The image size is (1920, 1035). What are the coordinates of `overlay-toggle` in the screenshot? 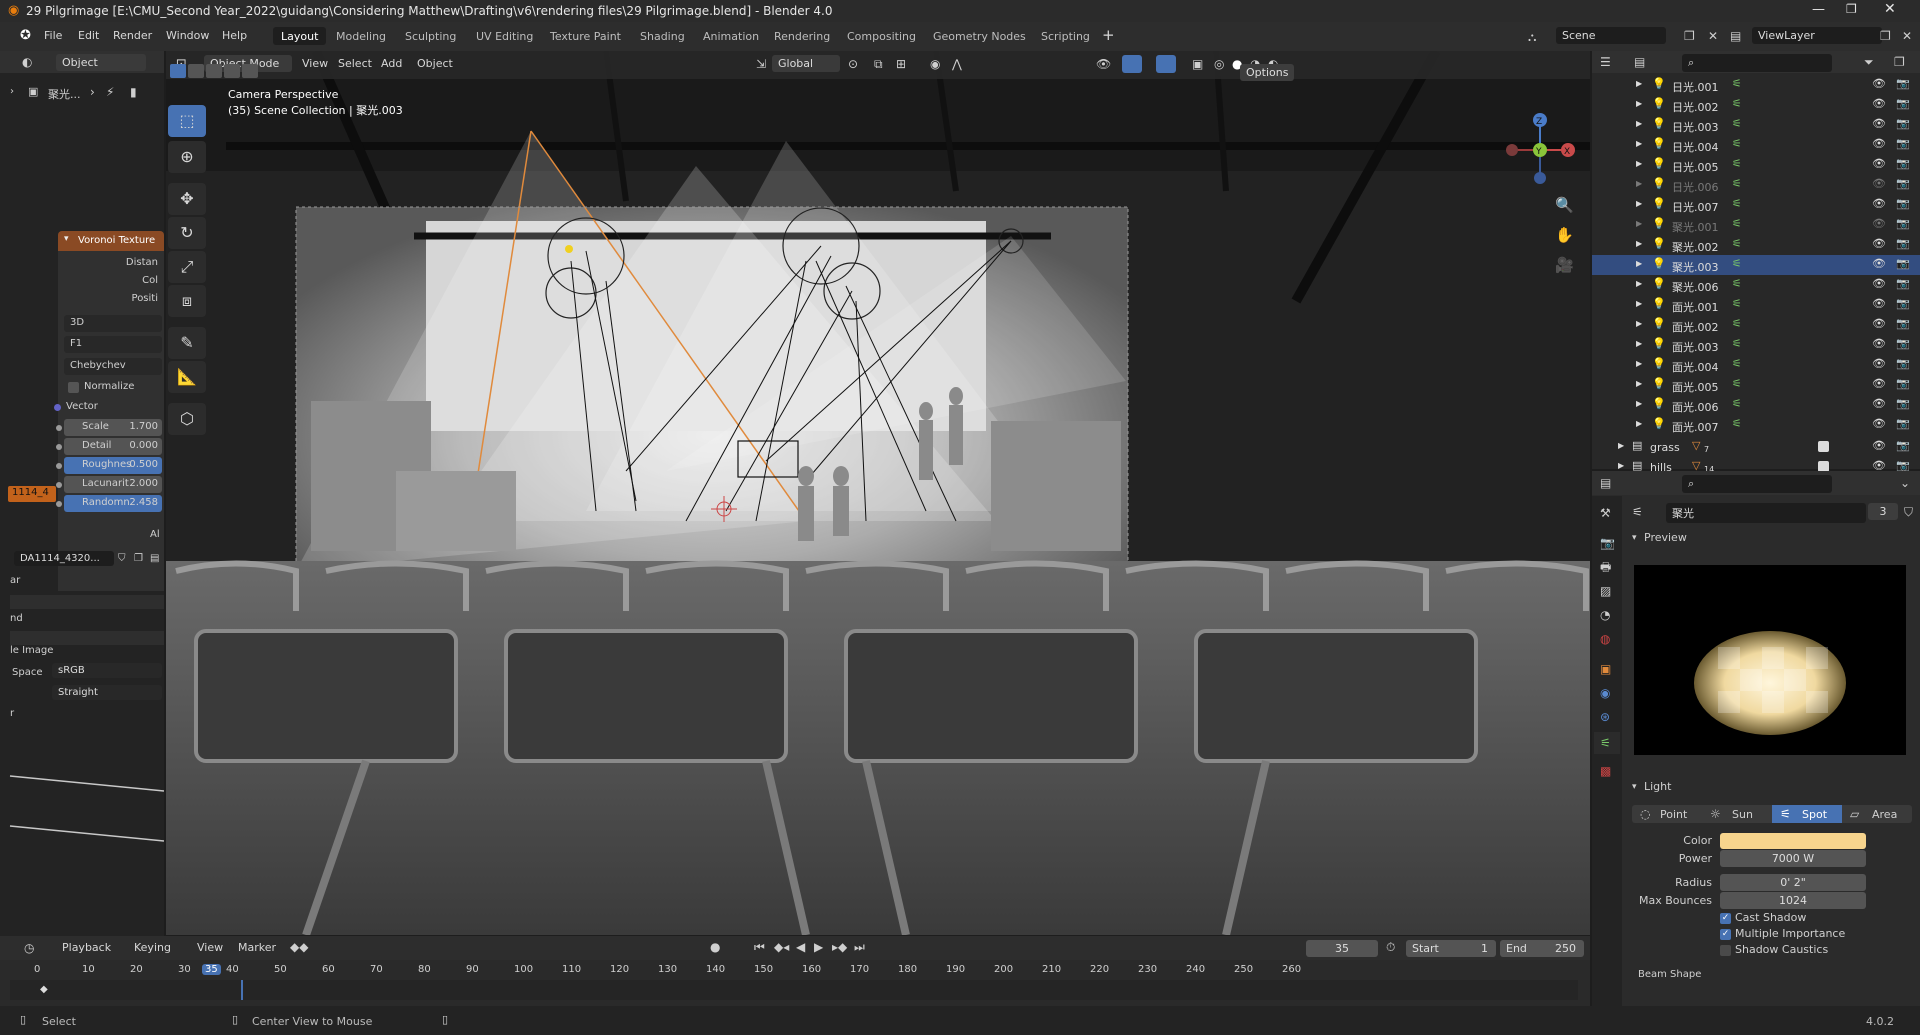 It's located at (1166, 64).